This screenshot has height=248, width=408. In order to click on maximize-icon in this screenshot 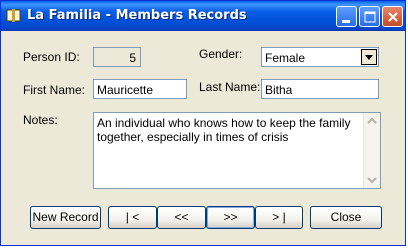, I will do `click(370, 17)`.